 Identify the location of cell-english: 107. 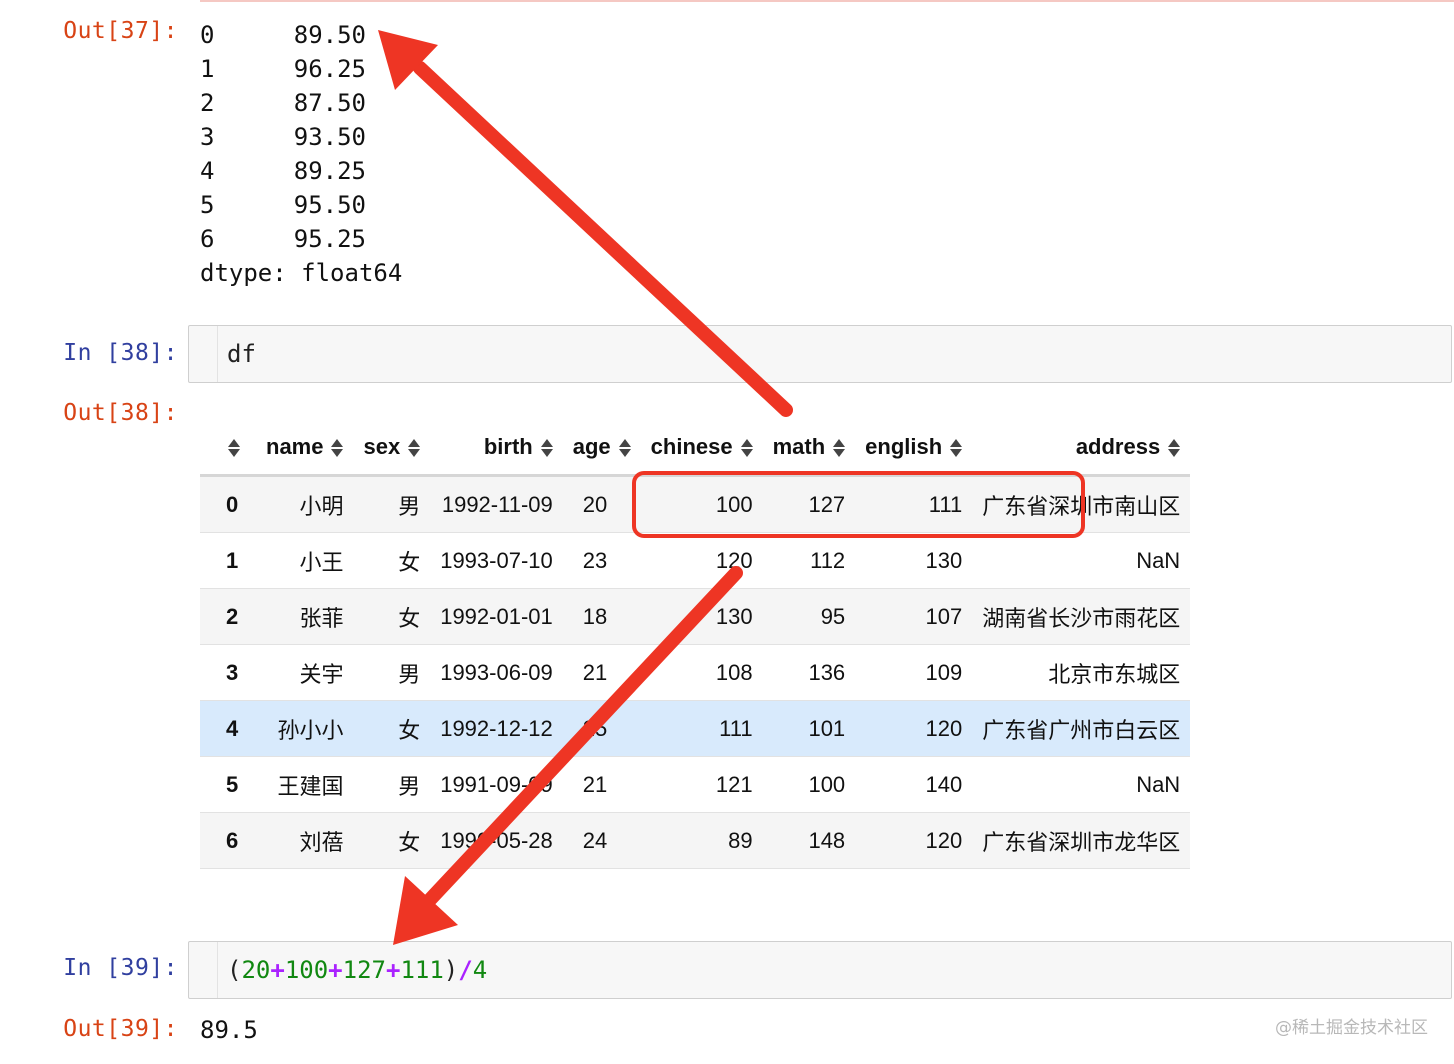
(914, 616).